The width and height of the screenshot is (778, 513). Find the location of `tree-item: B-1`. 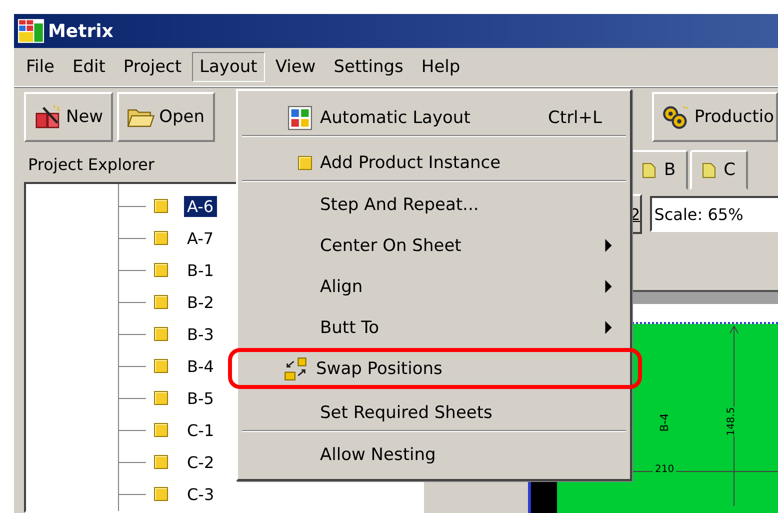

tree-item: B-1 is located at coordinates (200, 270).